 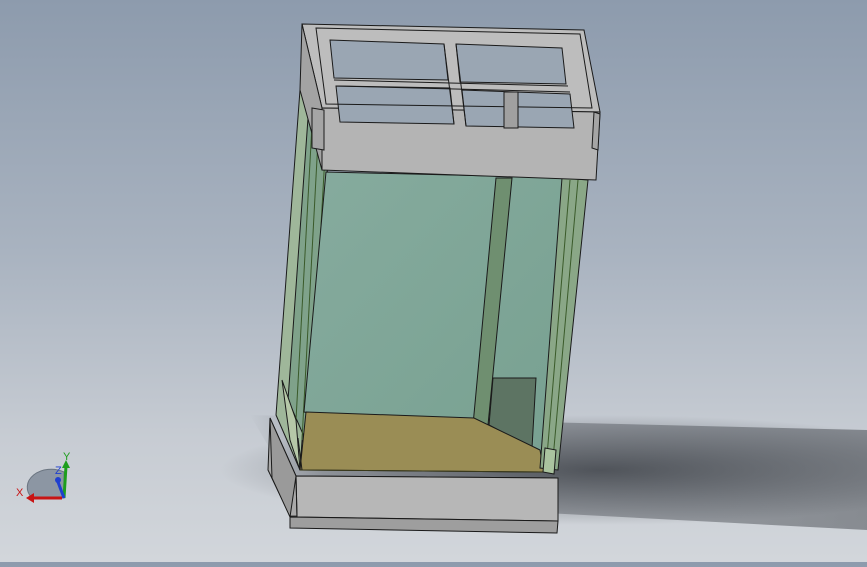 What do you see at coordinates (450, 102) in the screenshot?
I see `roof-frame` at bounding box center [450, 102].